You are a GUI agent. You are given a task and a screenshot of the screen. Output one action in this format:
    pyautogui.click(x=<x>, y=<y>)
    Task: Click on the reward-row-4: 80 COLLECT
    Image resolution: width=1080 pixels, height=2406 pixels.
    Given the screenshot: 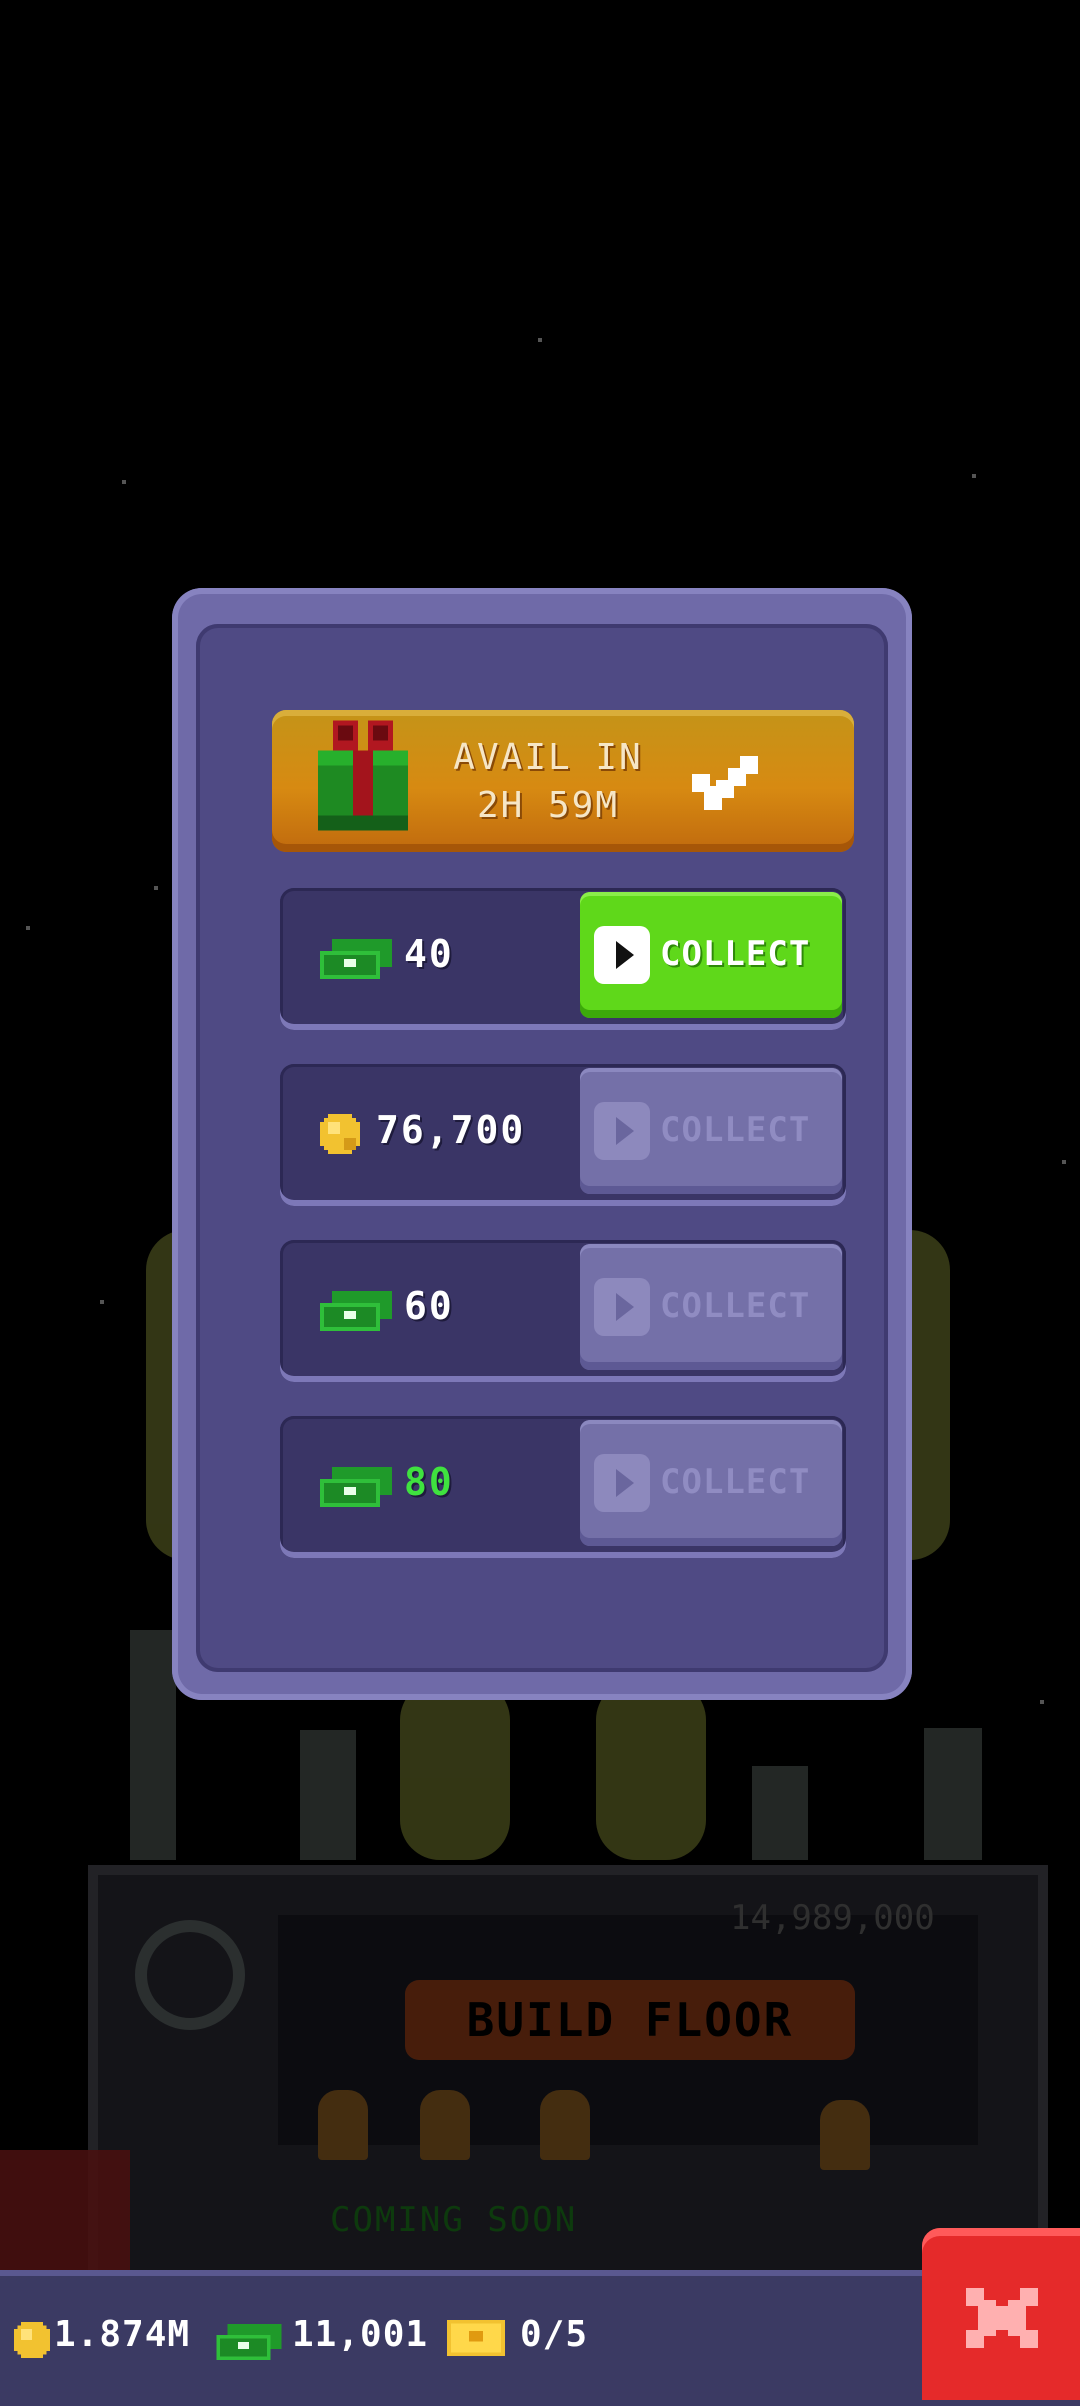 What is the action you would take?
    pyautogui.click(x=563, y=1487)
    